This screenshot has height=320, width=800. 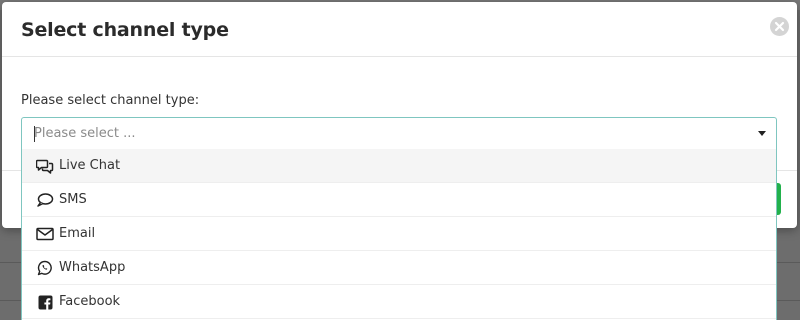 What do you see at coordinates (45, 166) in the screenshot?
I see `live-chat-icon` at bounding box center [45, 166].